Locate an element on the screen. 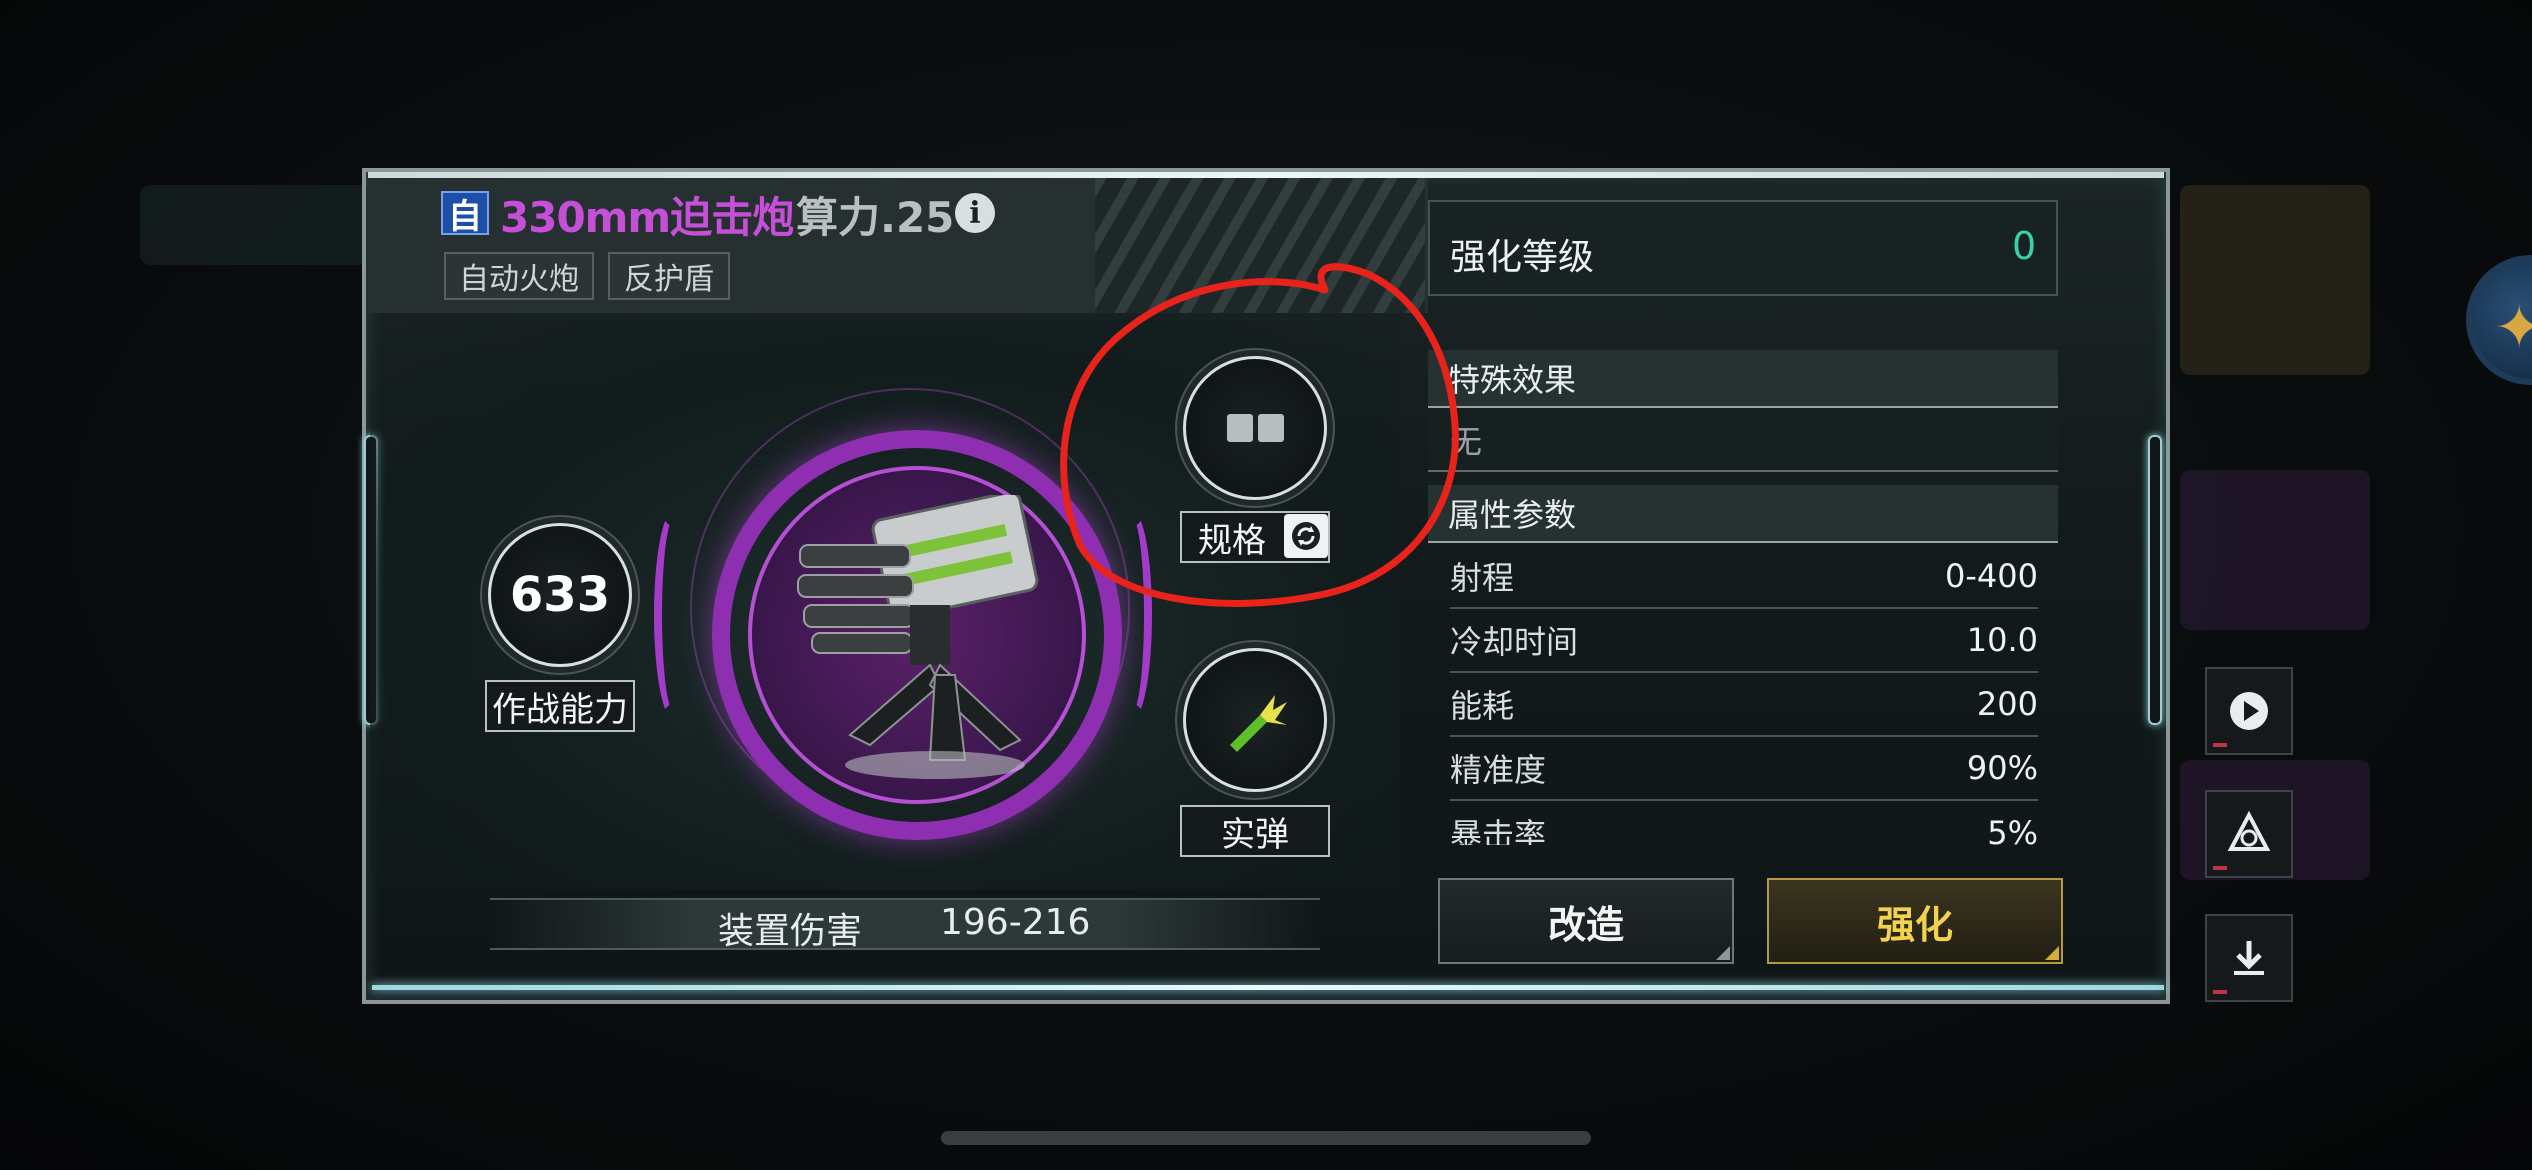  faction-emblem-icon is located at coordinates (2249, 831).